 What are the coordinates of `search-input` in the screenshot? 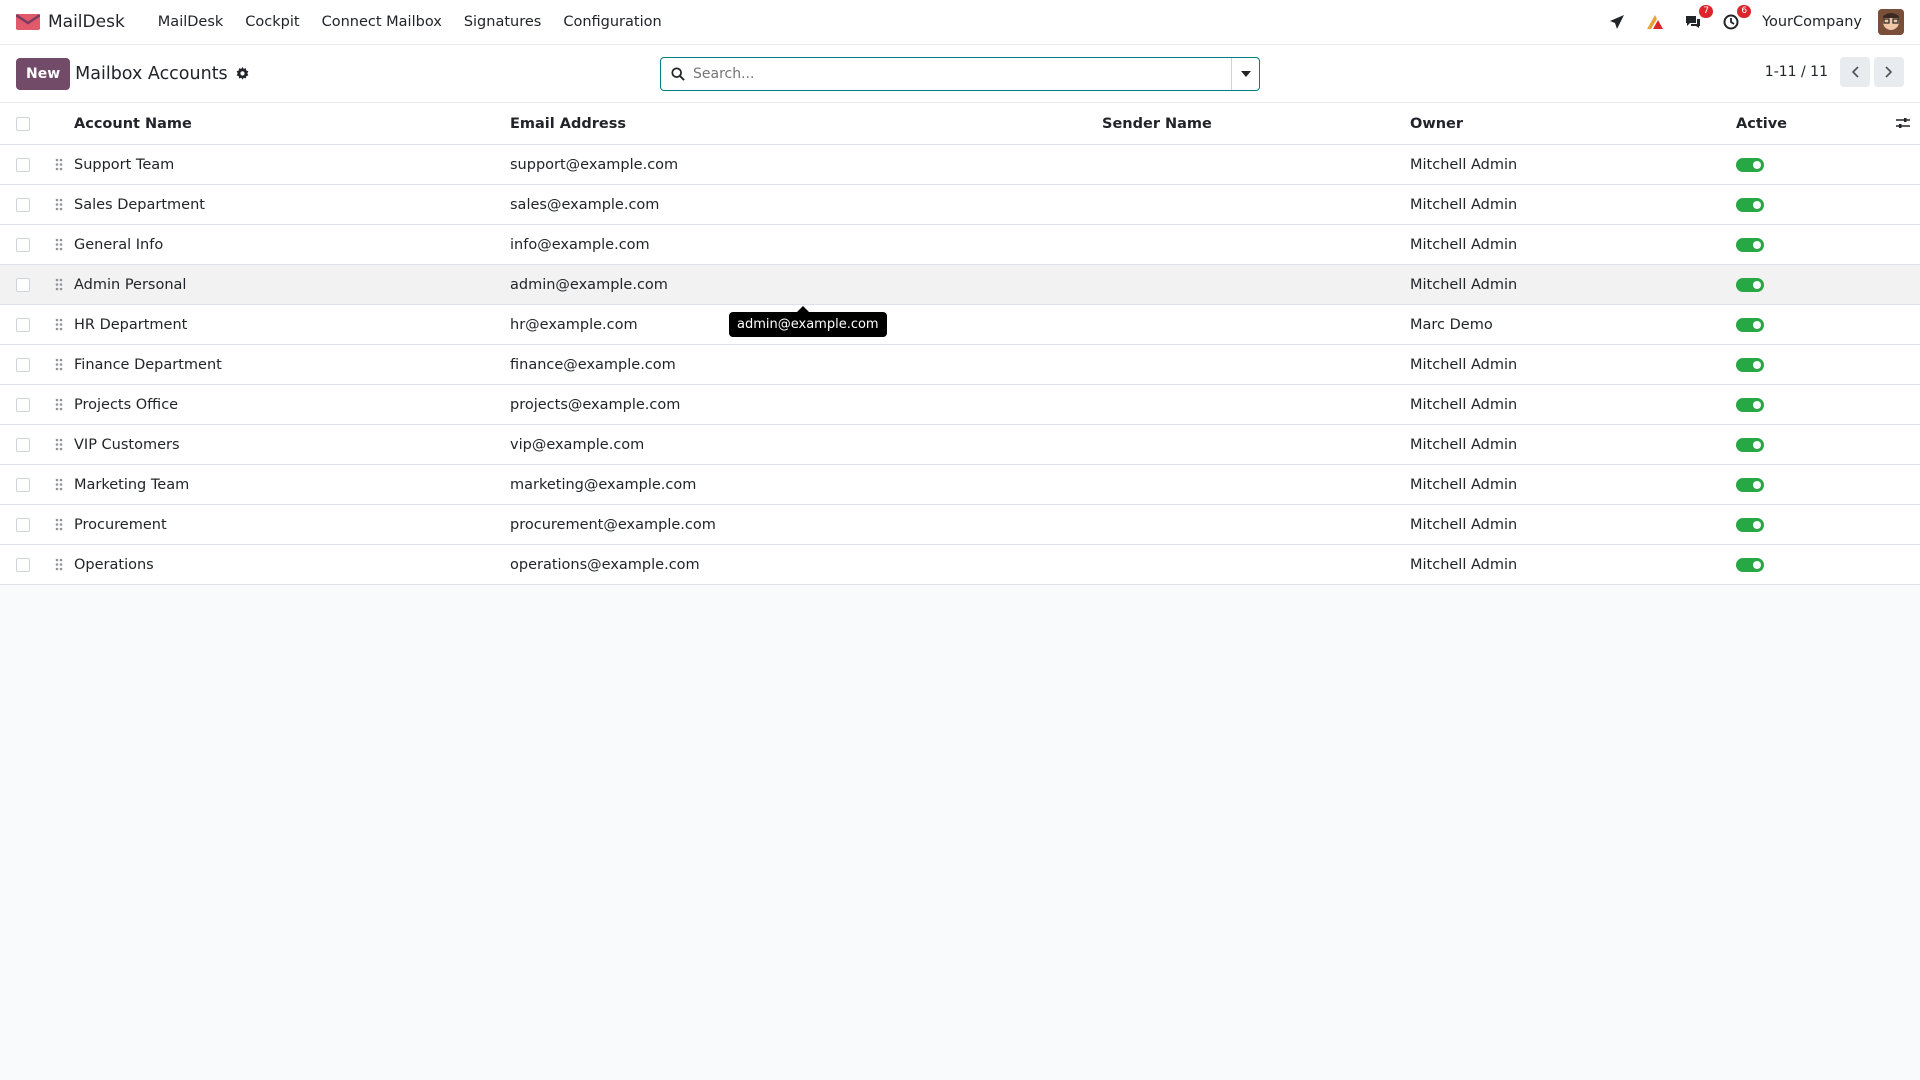 It's located at (962, 74).